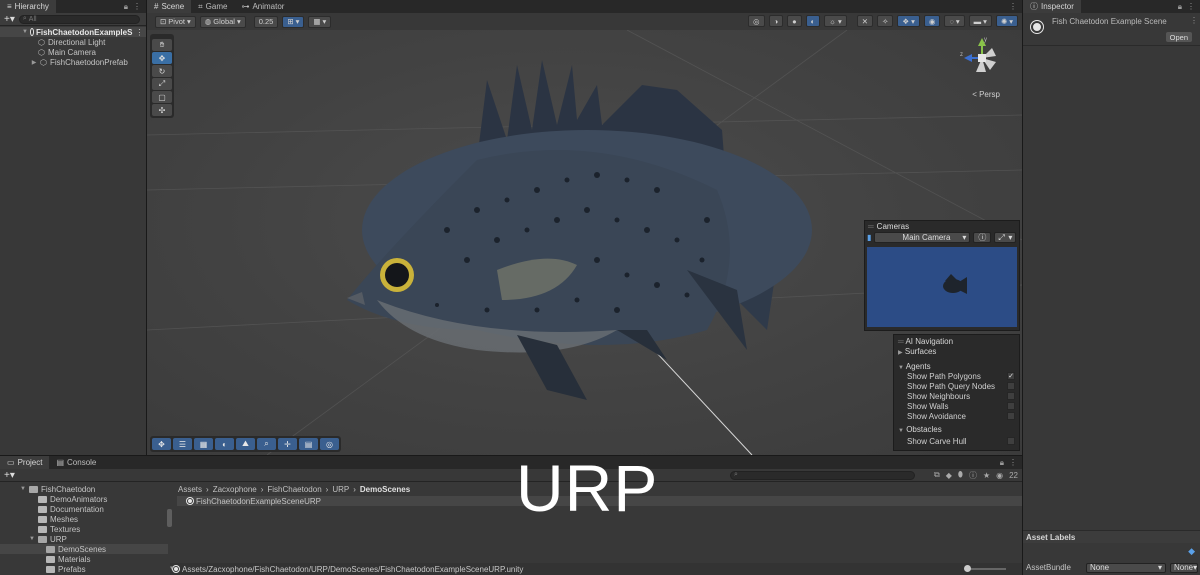 The image size is (1200, 575). Describe the element at coordinates (48, 539) in the screenshot. I see `folder-item-urp: ▼ URP` at that location.